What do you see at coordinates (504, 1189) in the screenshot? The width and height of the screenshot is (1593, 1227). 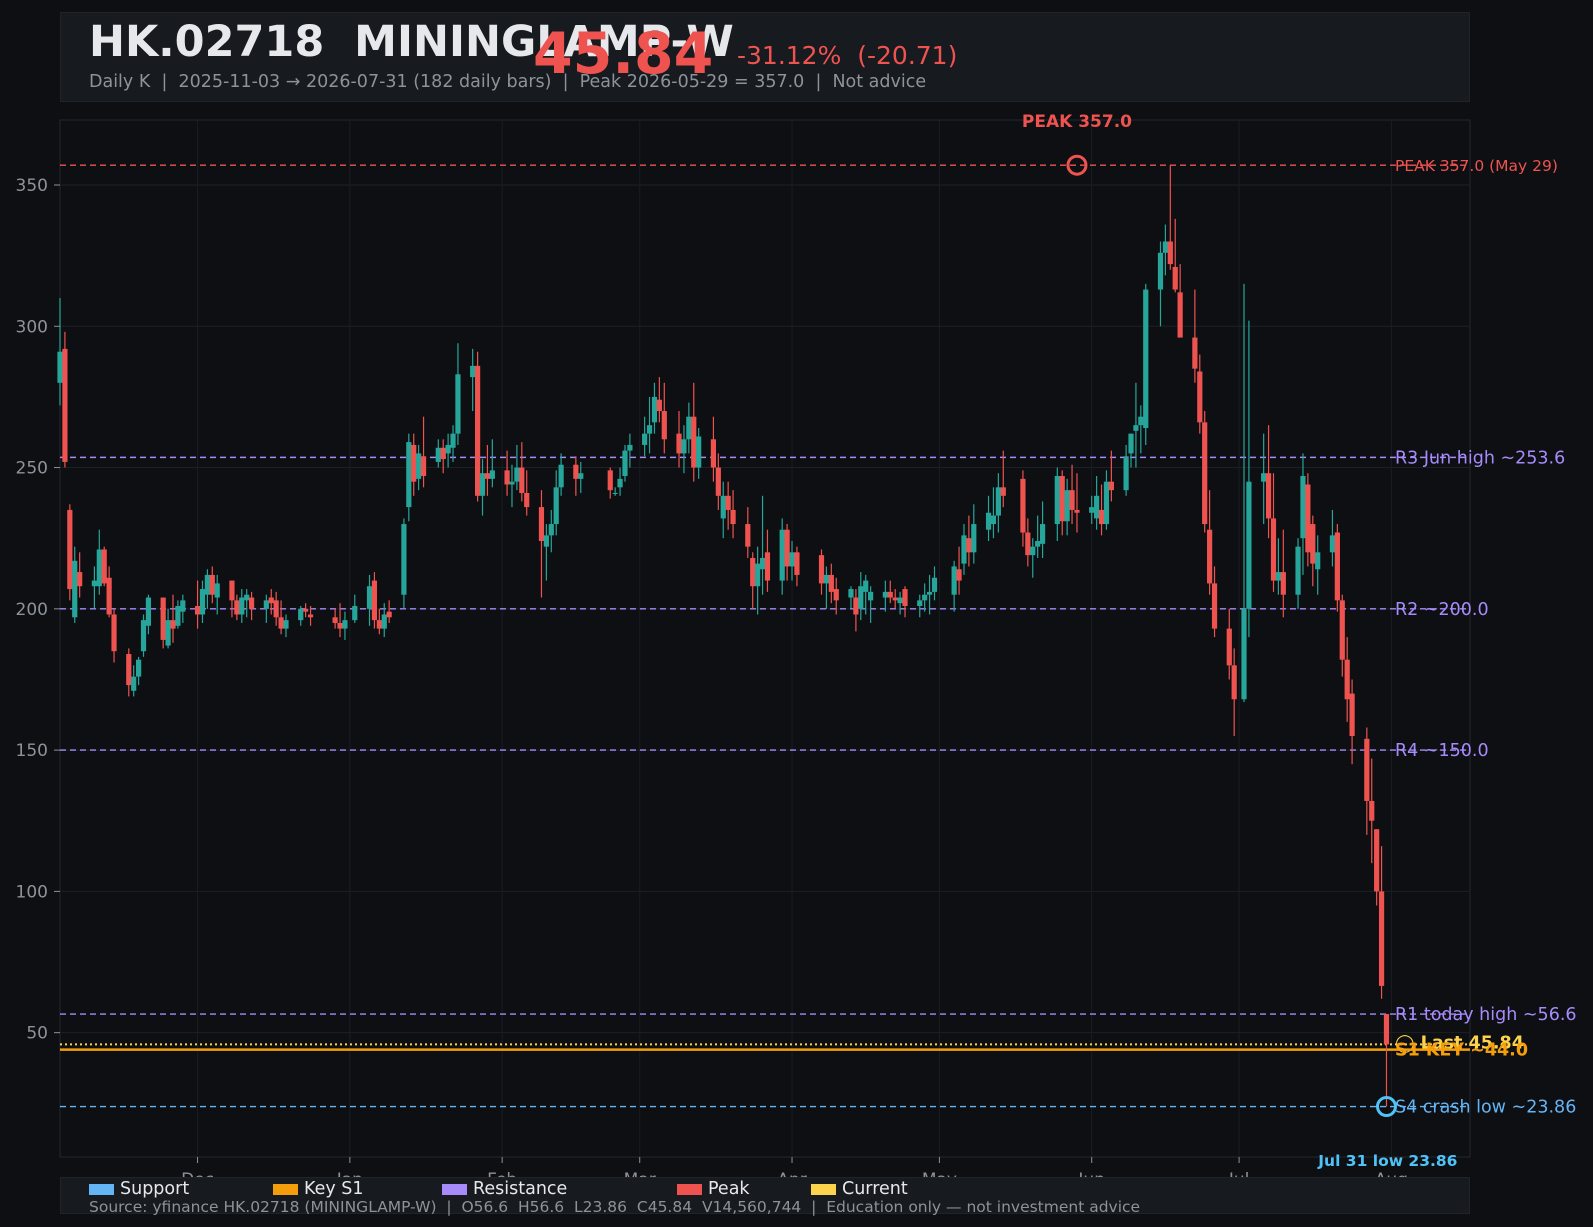 I see `legend-item-resistance: Resistance` at bounding box center [504, 1189].